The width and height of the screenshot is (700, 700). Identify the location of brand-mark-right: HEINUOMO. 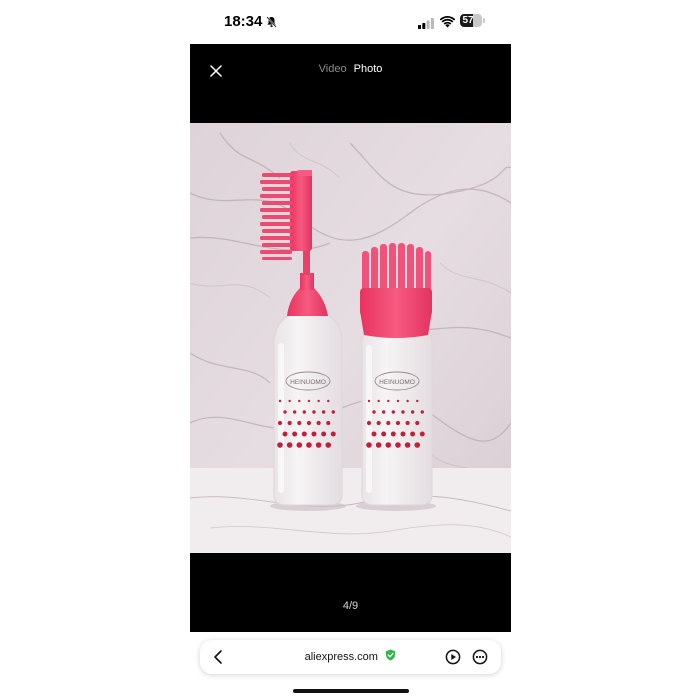
(397, 382).